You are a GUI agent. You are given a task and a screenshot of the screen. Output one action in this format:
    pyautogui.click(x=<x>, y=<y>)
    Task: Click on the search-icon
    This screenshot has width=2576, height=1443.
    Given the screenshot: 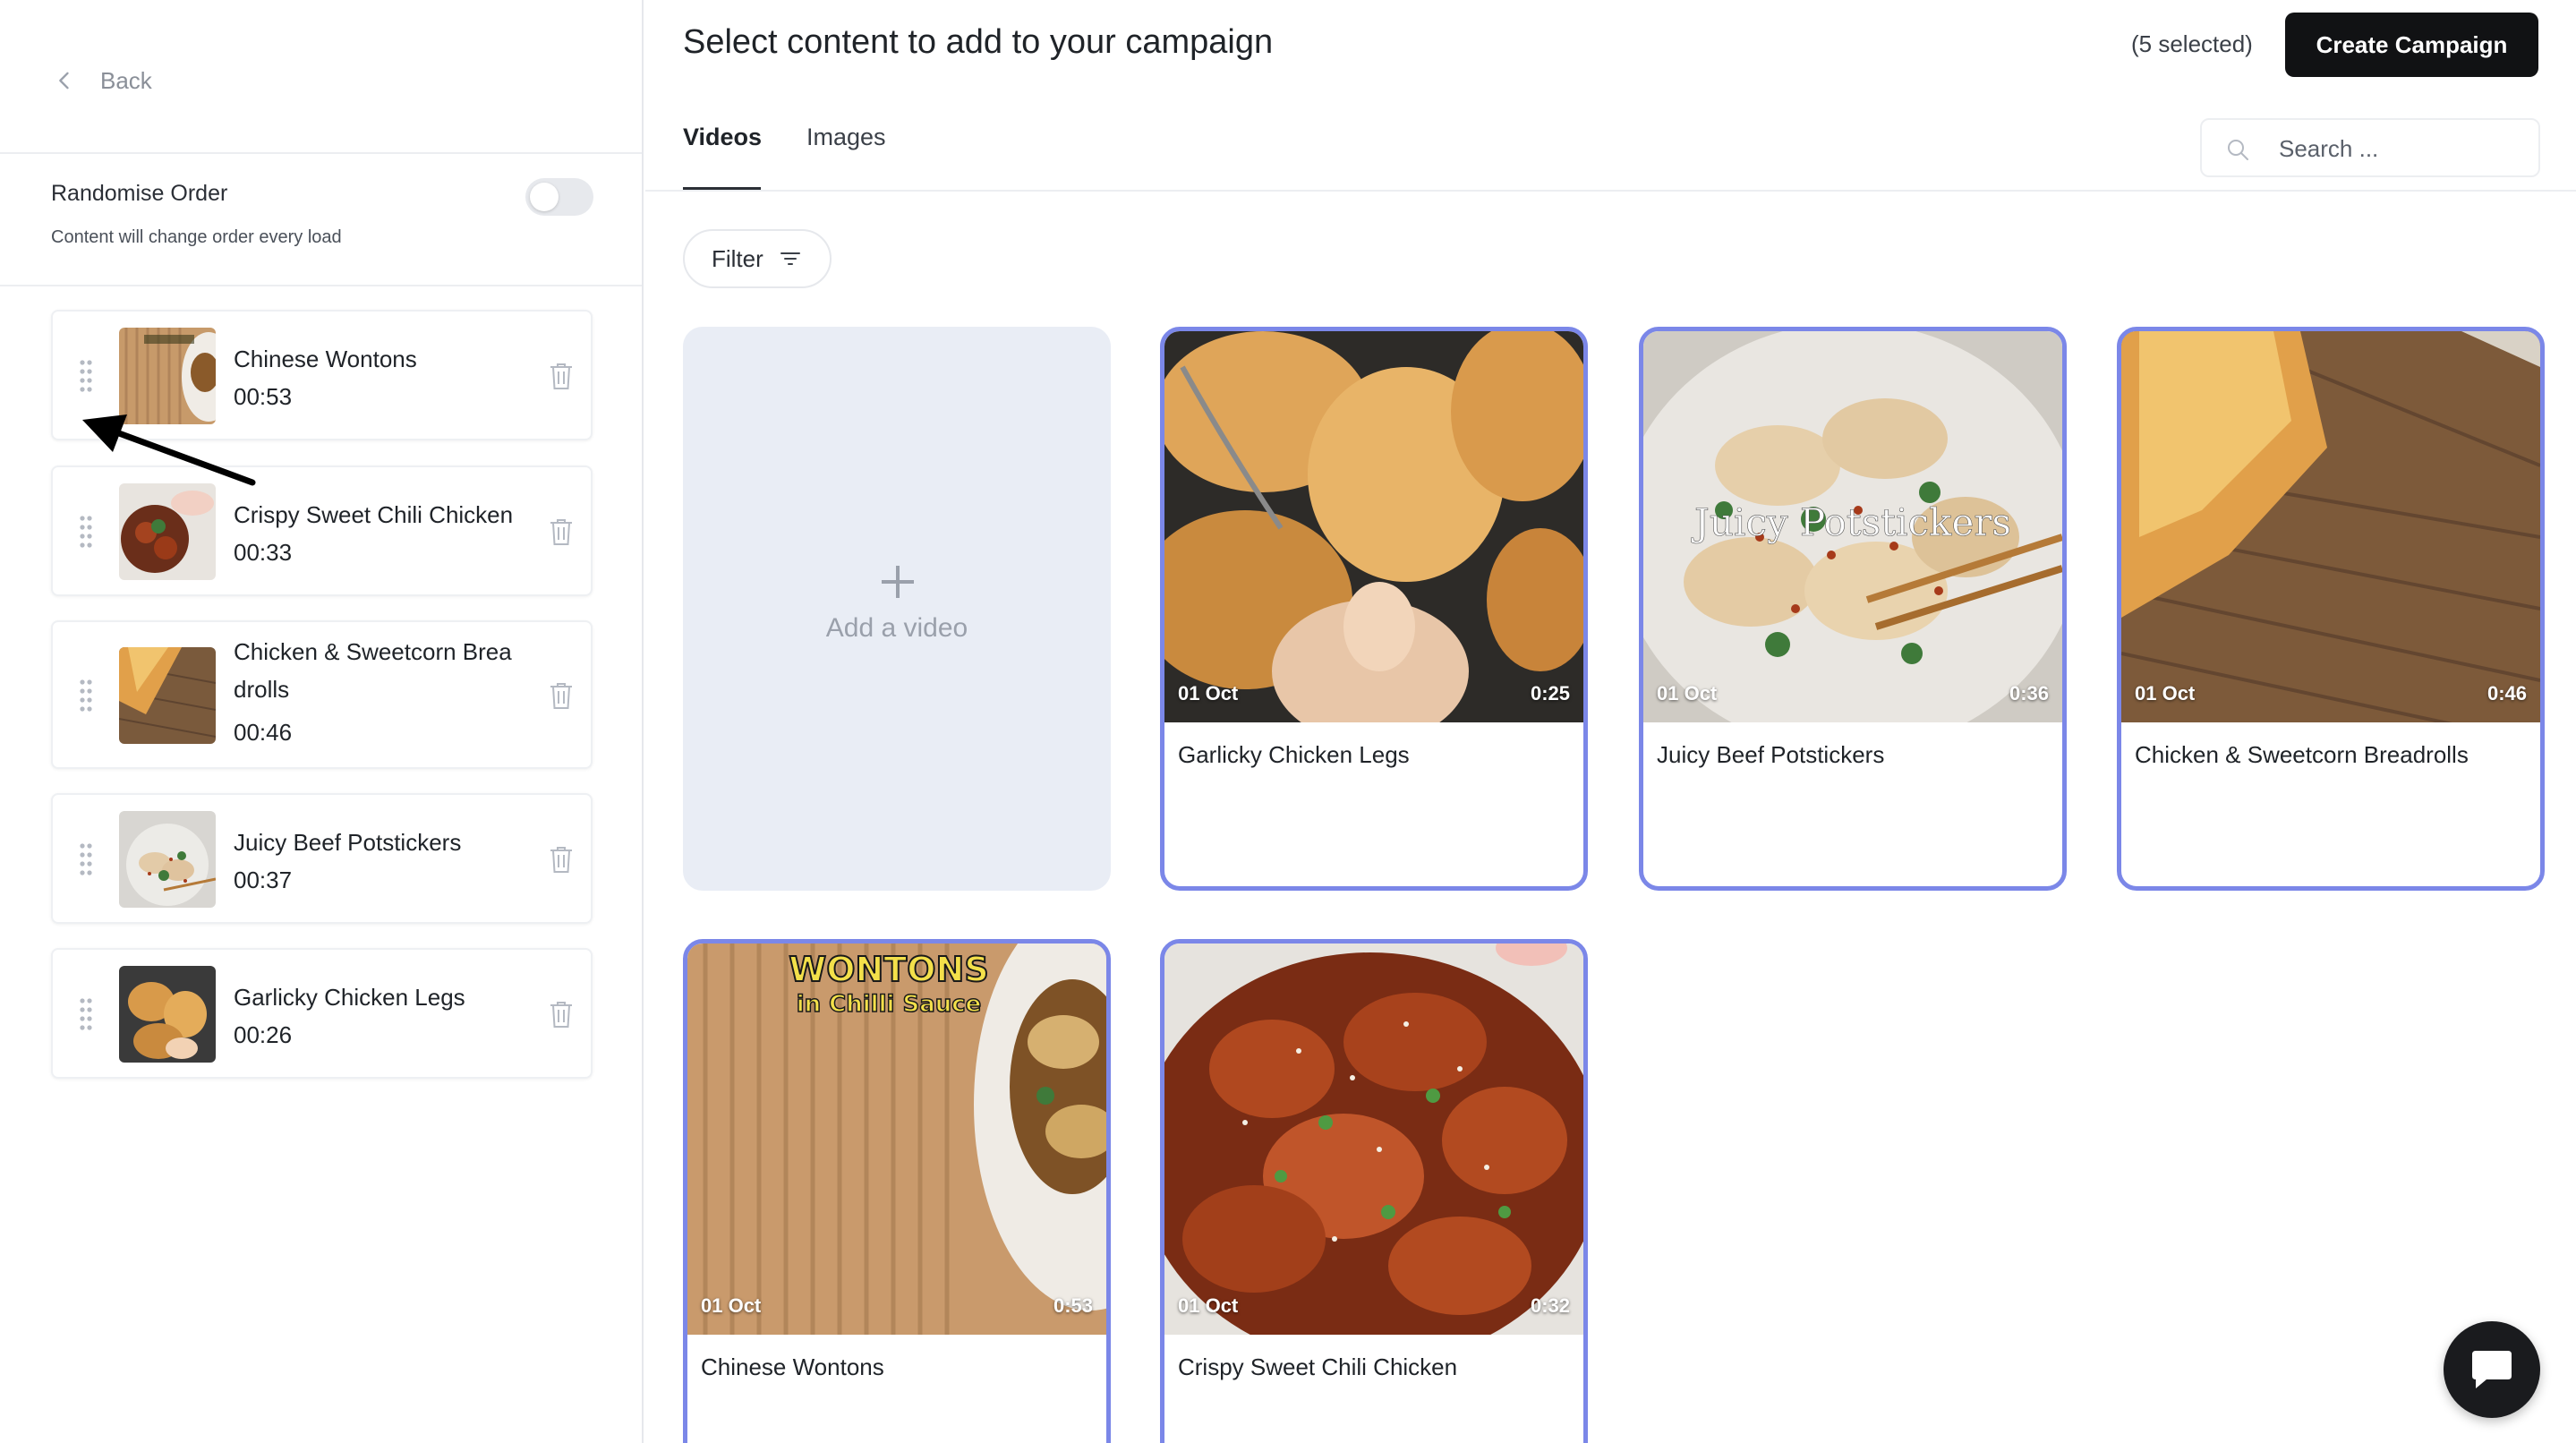 What is the action you would take?
    pyautogui.click(x=2238, y=150)
    